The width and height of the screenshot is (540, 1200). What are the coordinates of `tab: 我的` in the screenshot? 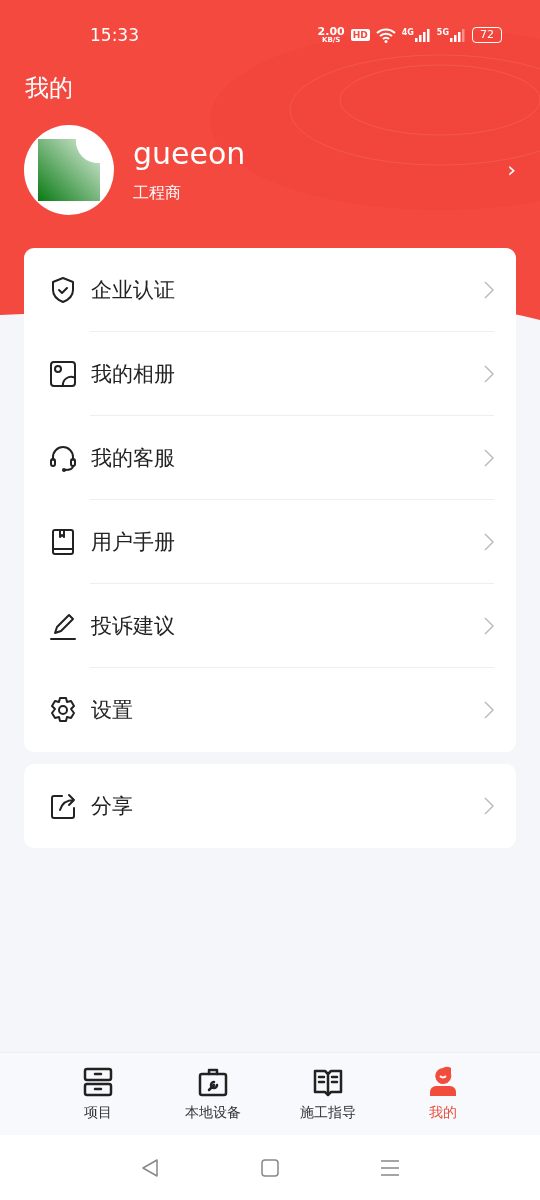 It's located at (442, 1094).